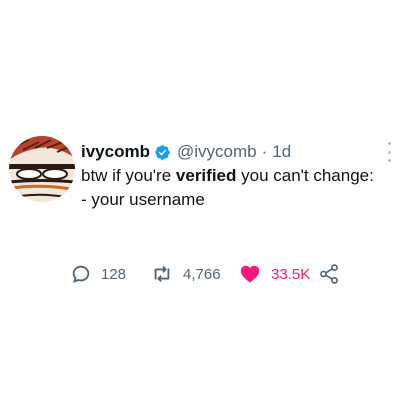 This screenshot has height=400, width=400. Describe the element at coordinates (162, 274) in the screenshot. I see `retweet-icon` at that location.